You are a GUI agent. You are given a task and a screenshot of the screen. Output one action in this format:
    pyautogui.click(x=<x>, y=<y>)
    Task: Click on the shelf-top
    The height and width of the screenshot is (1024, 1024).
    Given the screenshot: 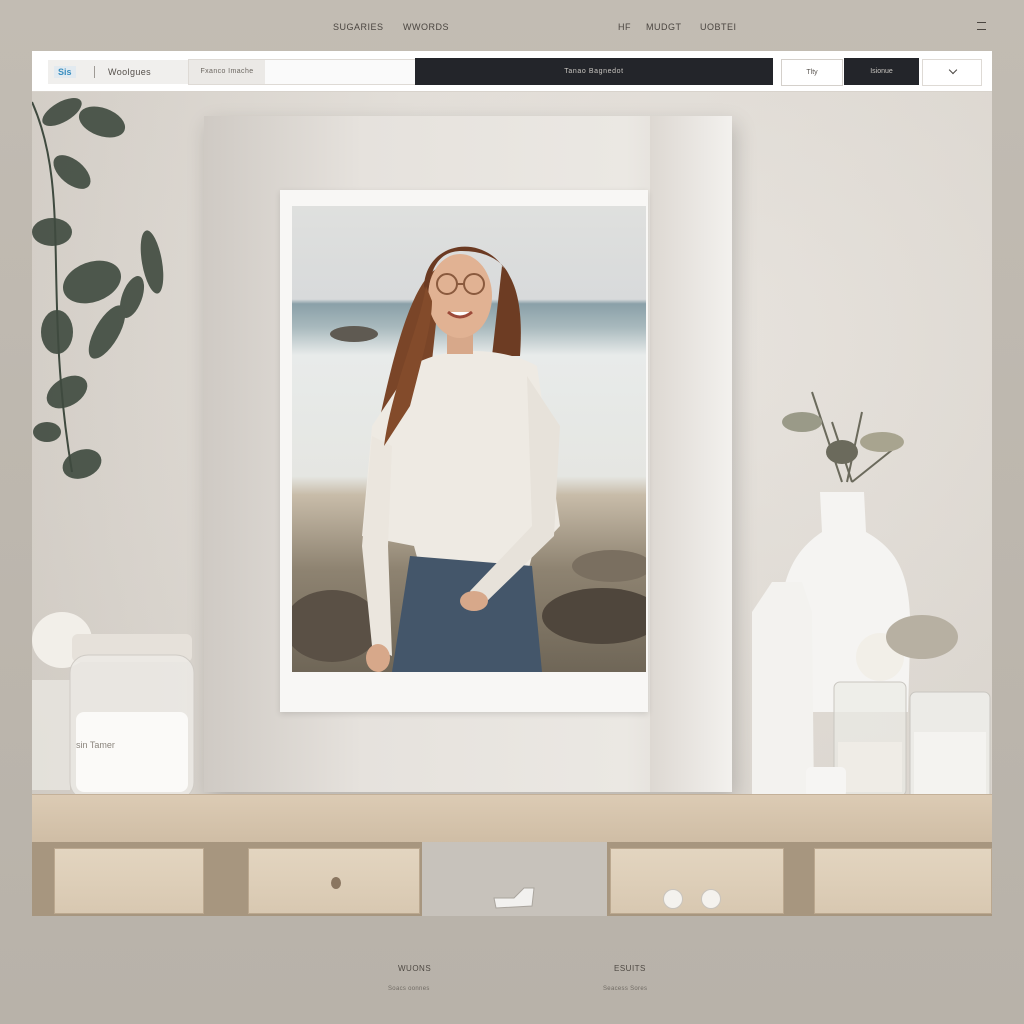 What is the action you would take?
    pyautogui.click(x=512, y=818)
    